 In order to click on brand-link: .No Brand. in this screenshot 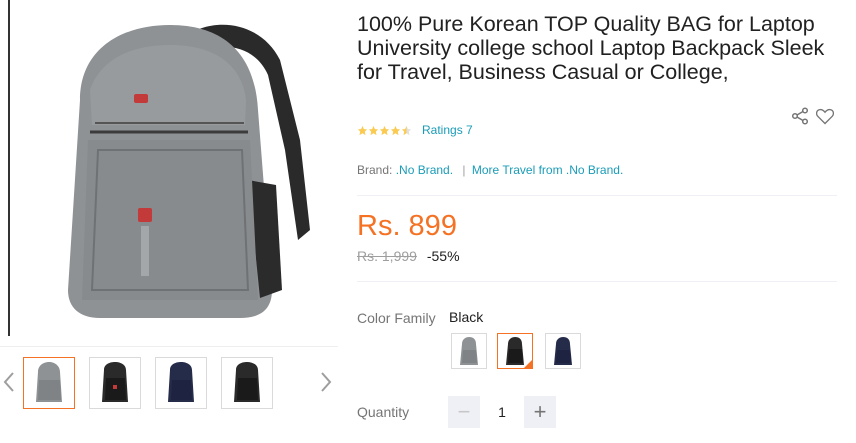, I will do `click(424, 170)`.